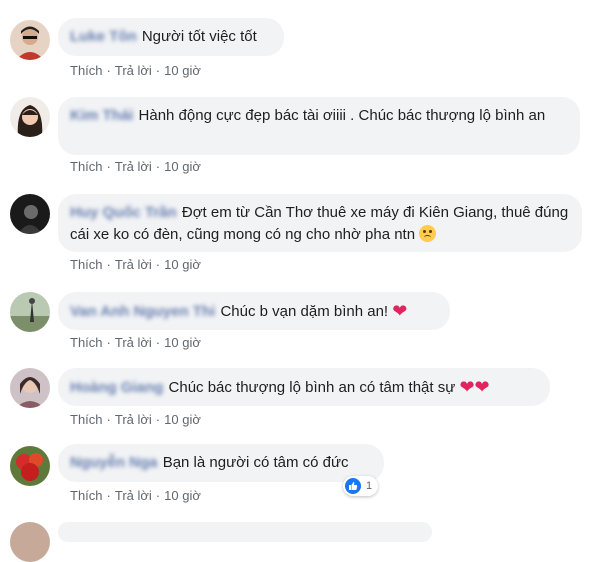  What do you see at coordinates (114, 463) in the screenshot?
I see `comment-author: Nguyễn Nga` at bounding box center [114, 463].